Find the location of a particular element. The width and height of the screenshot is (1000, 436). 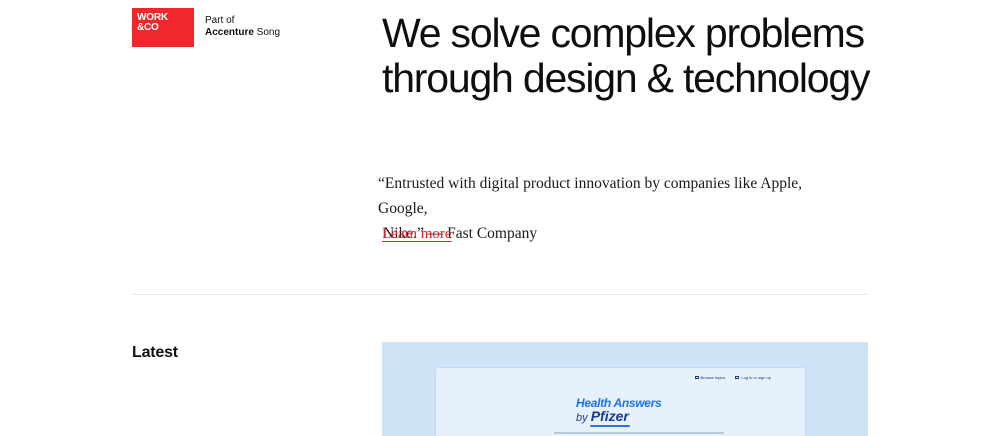

parent-company: Accenture Song is located at coordinates (242, 32).